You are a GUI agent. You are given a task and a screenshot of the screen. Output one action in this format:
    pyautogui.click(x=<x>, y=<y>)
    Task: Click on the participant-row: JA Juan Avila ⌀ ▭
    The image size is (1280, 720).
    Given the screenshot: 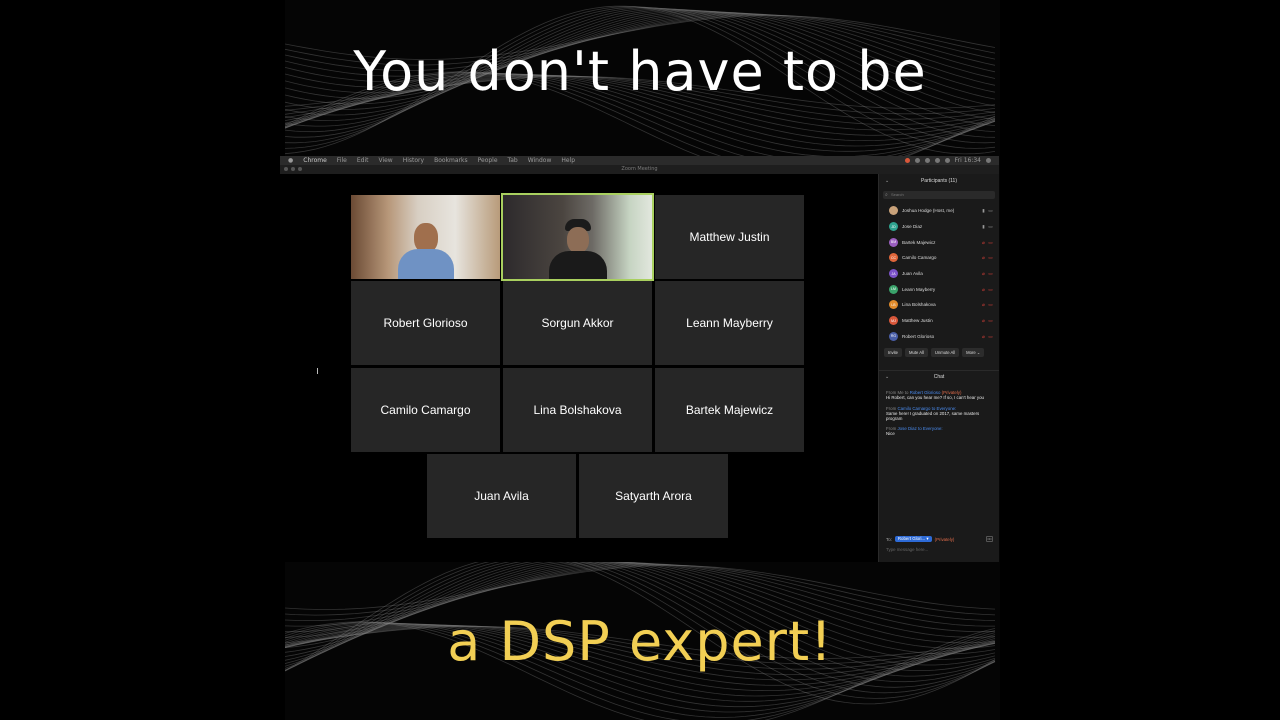 What is the action you would take?
    pyautogui.click(x=939, y=274)
    